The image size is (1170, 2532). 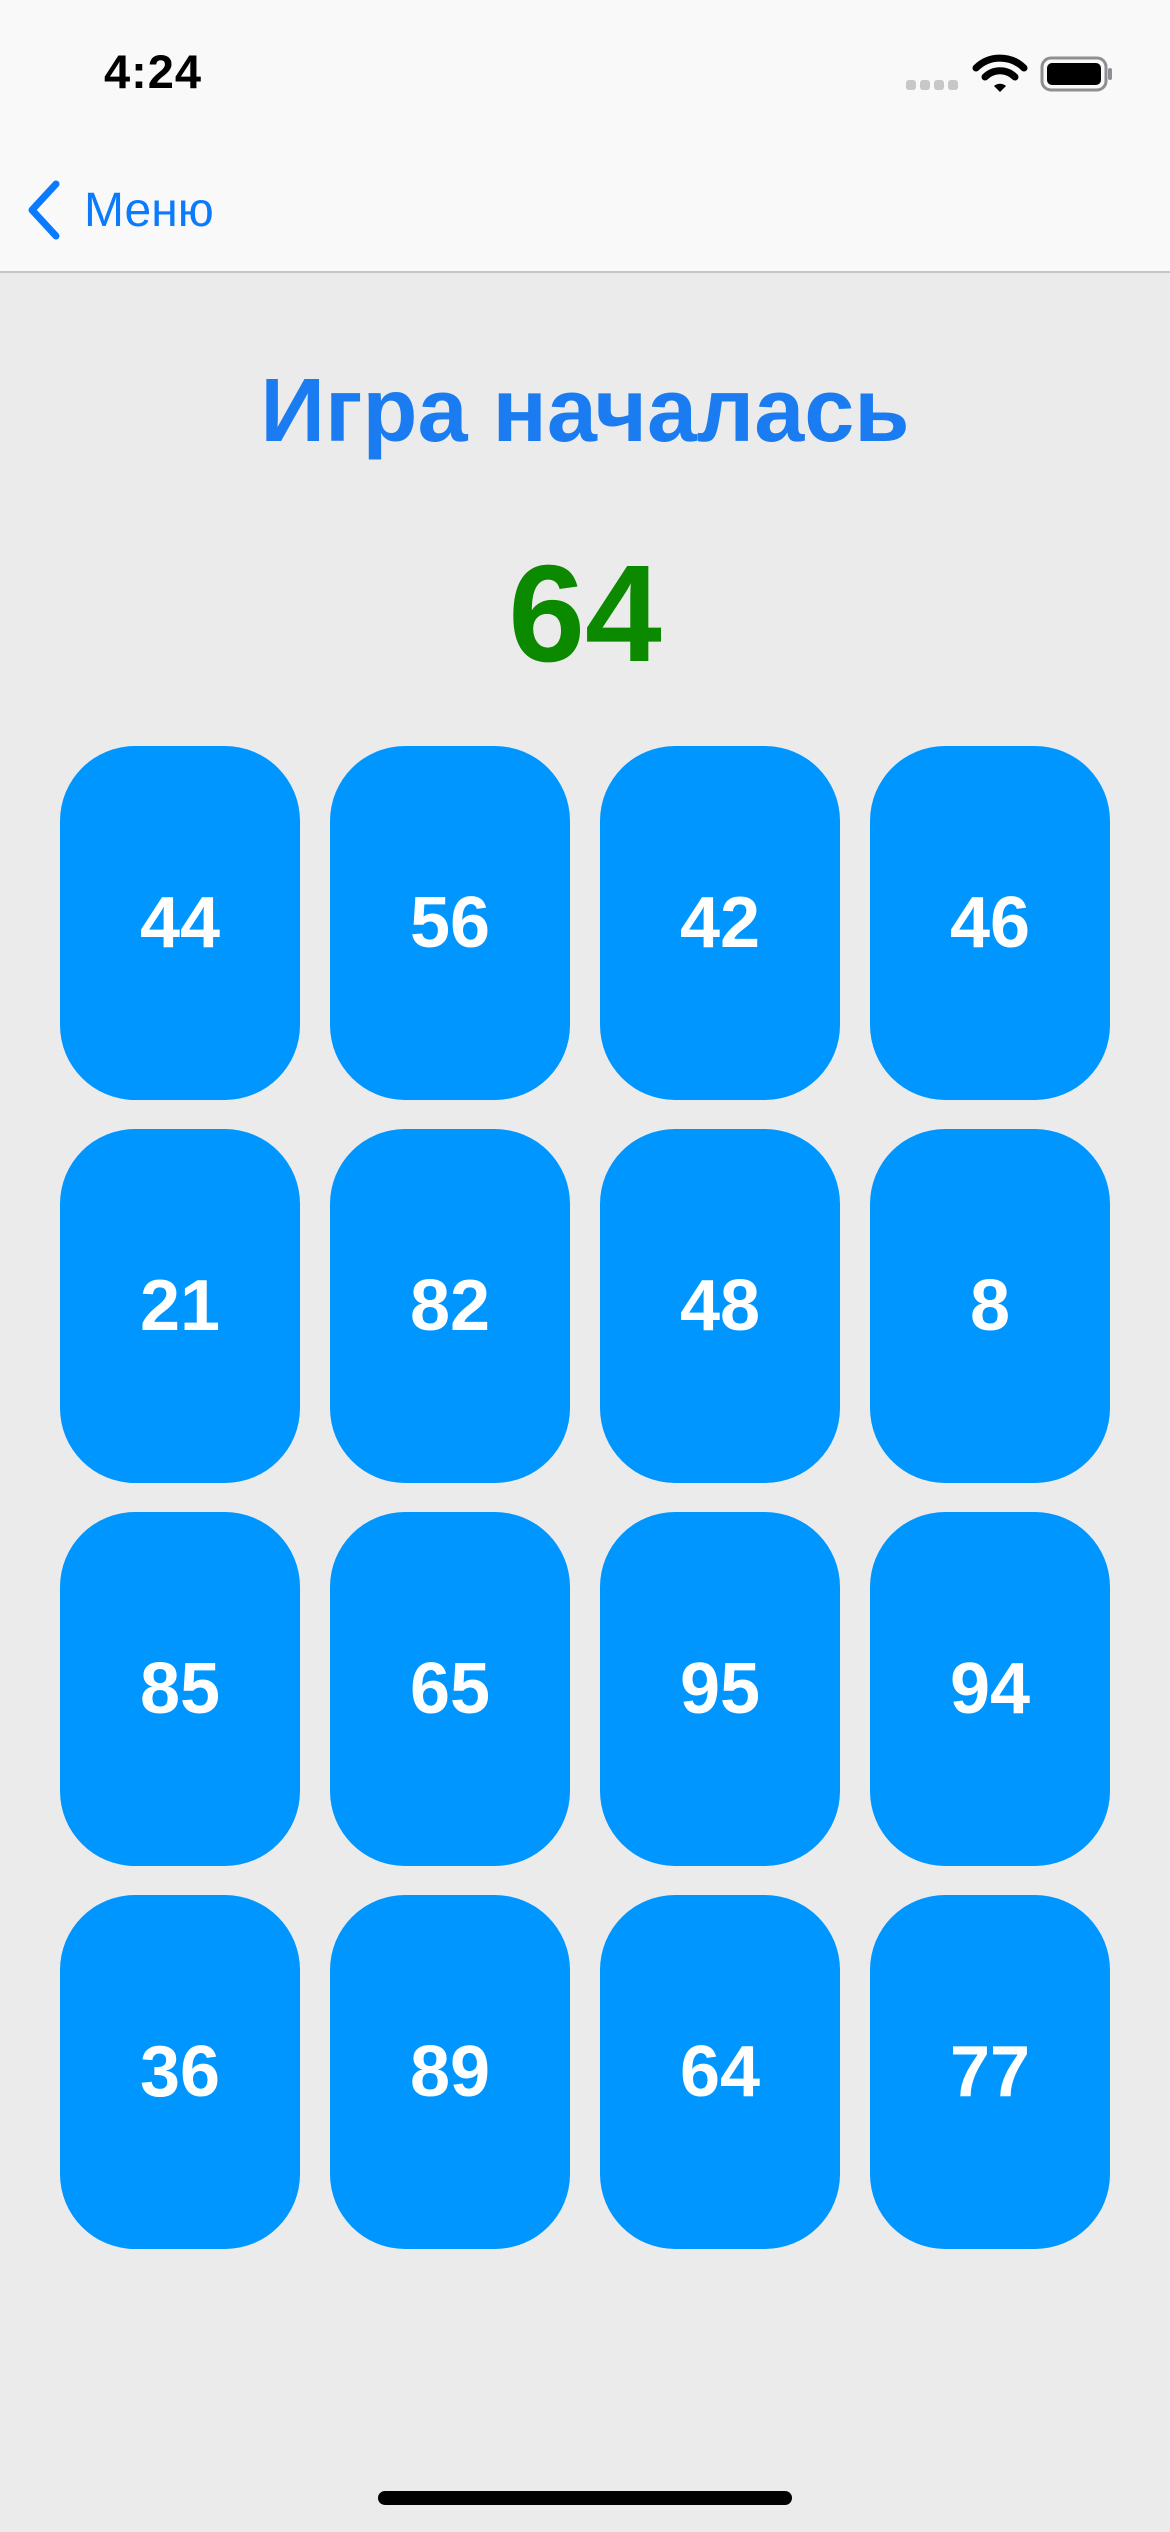 I want to click on number-card: 82, so click(x=450, y=1306).